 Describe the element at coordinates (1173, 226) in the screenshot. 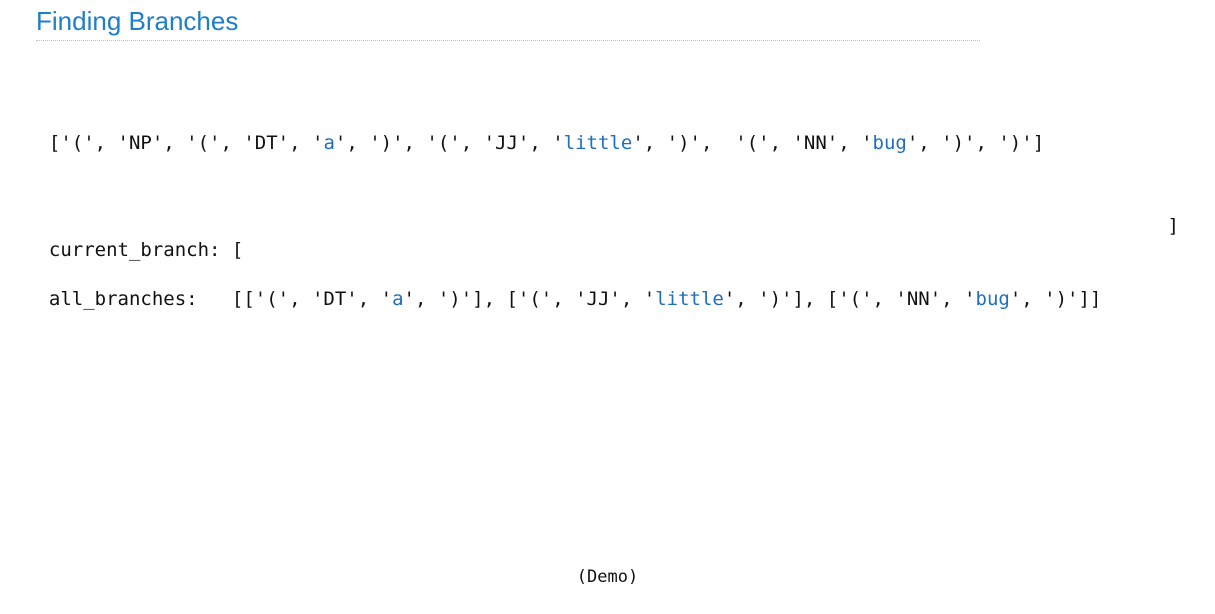

I see `current-branch-close-bracket: ]` at that location.